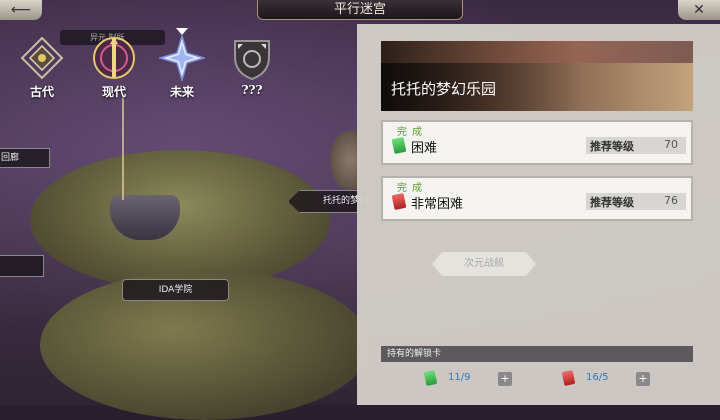 Image resolution: width=720 pixels, height=420 pixels. Describe the element at coordinates (328, 201) in the screenshot. I see `map-label-toto-dreamland: 托托的梦幻` at that location.